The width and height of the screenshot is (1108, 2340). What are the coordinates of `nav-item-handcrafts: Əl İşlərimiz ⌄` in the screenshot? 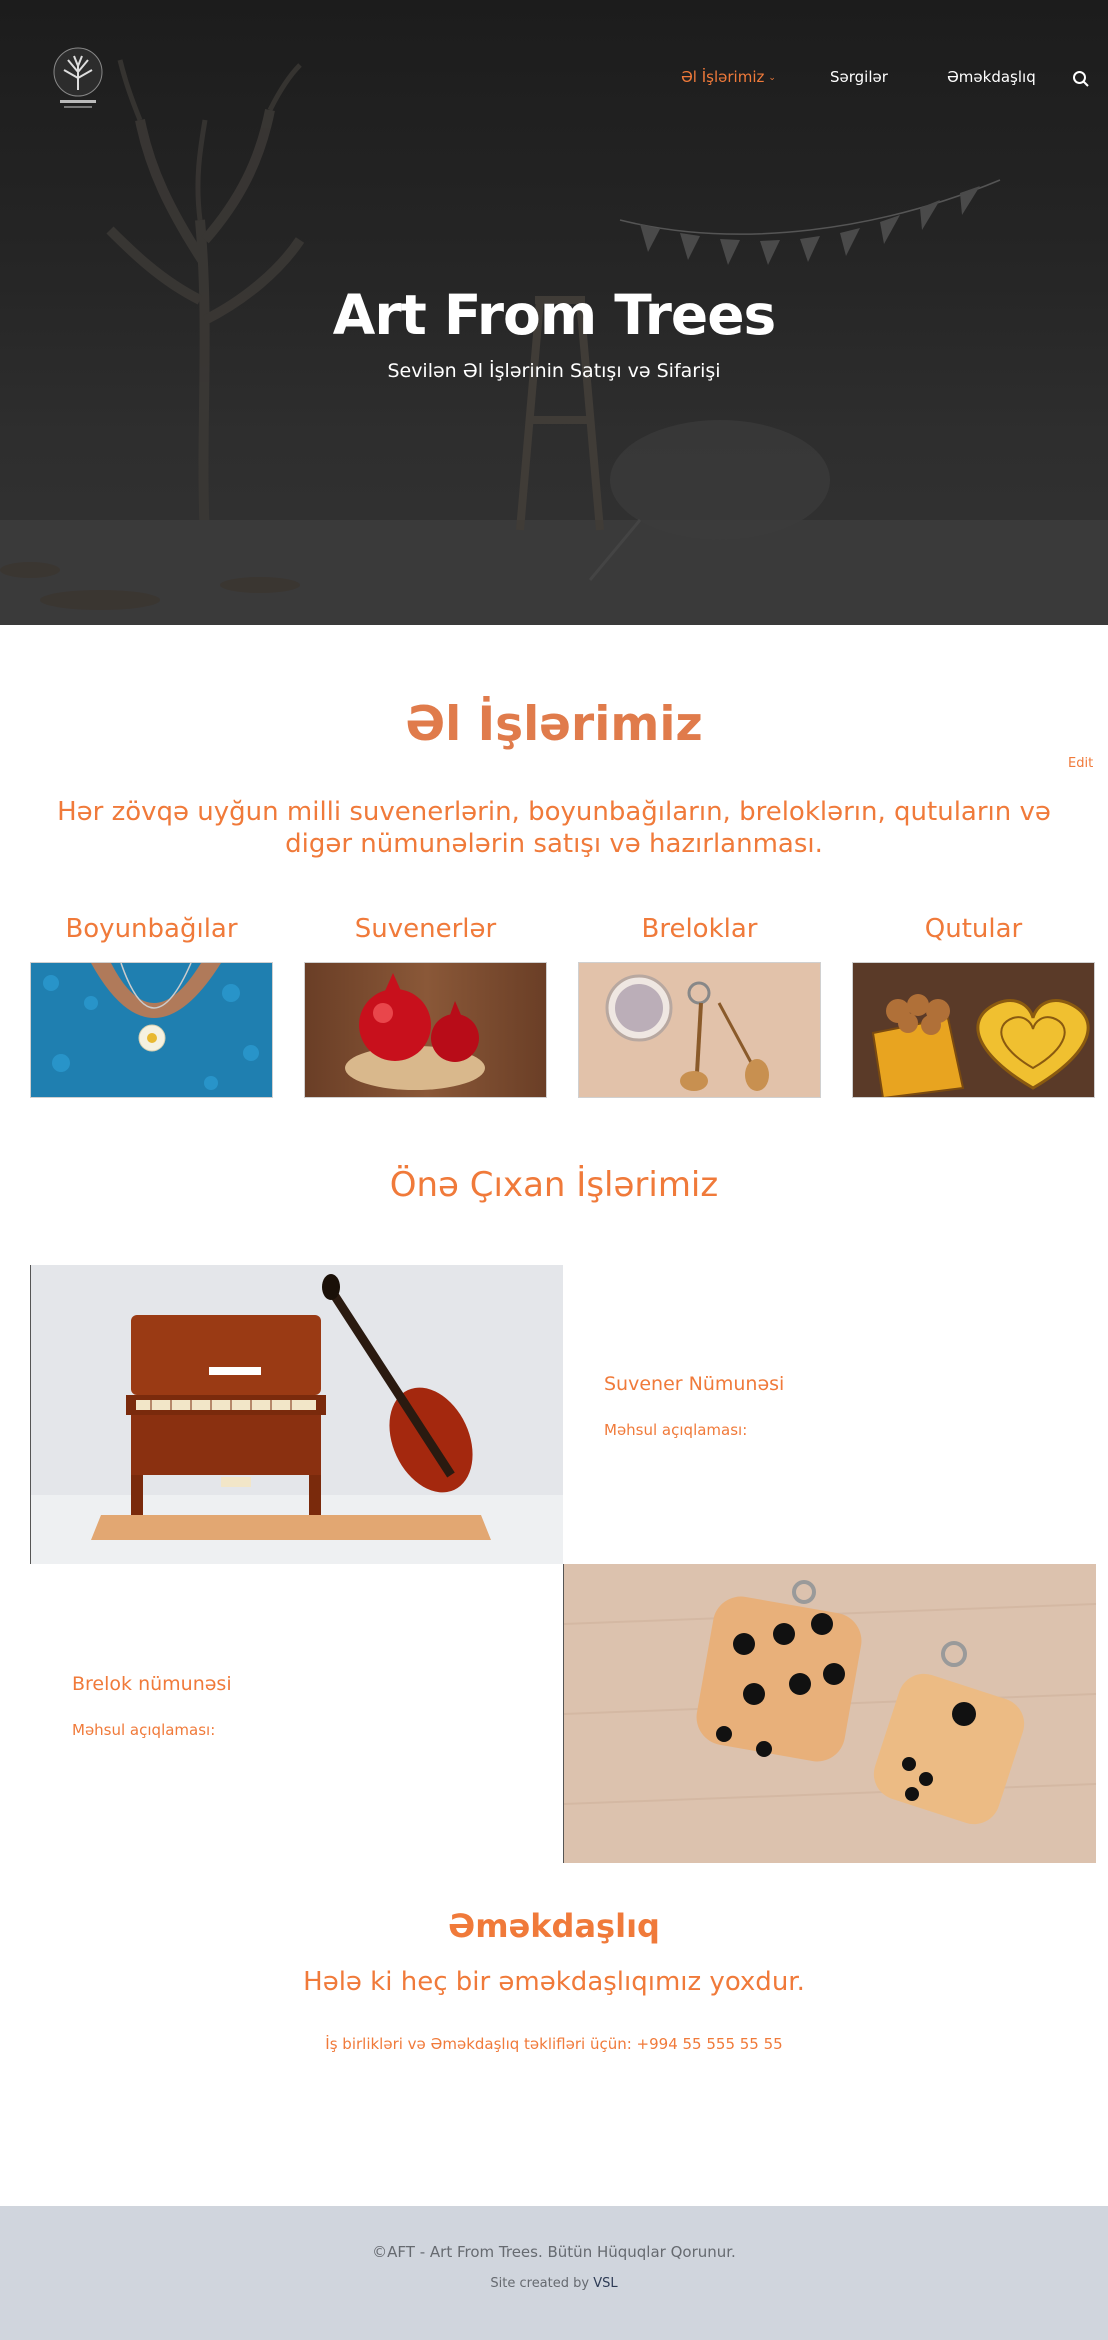 It's located at (728, 77).